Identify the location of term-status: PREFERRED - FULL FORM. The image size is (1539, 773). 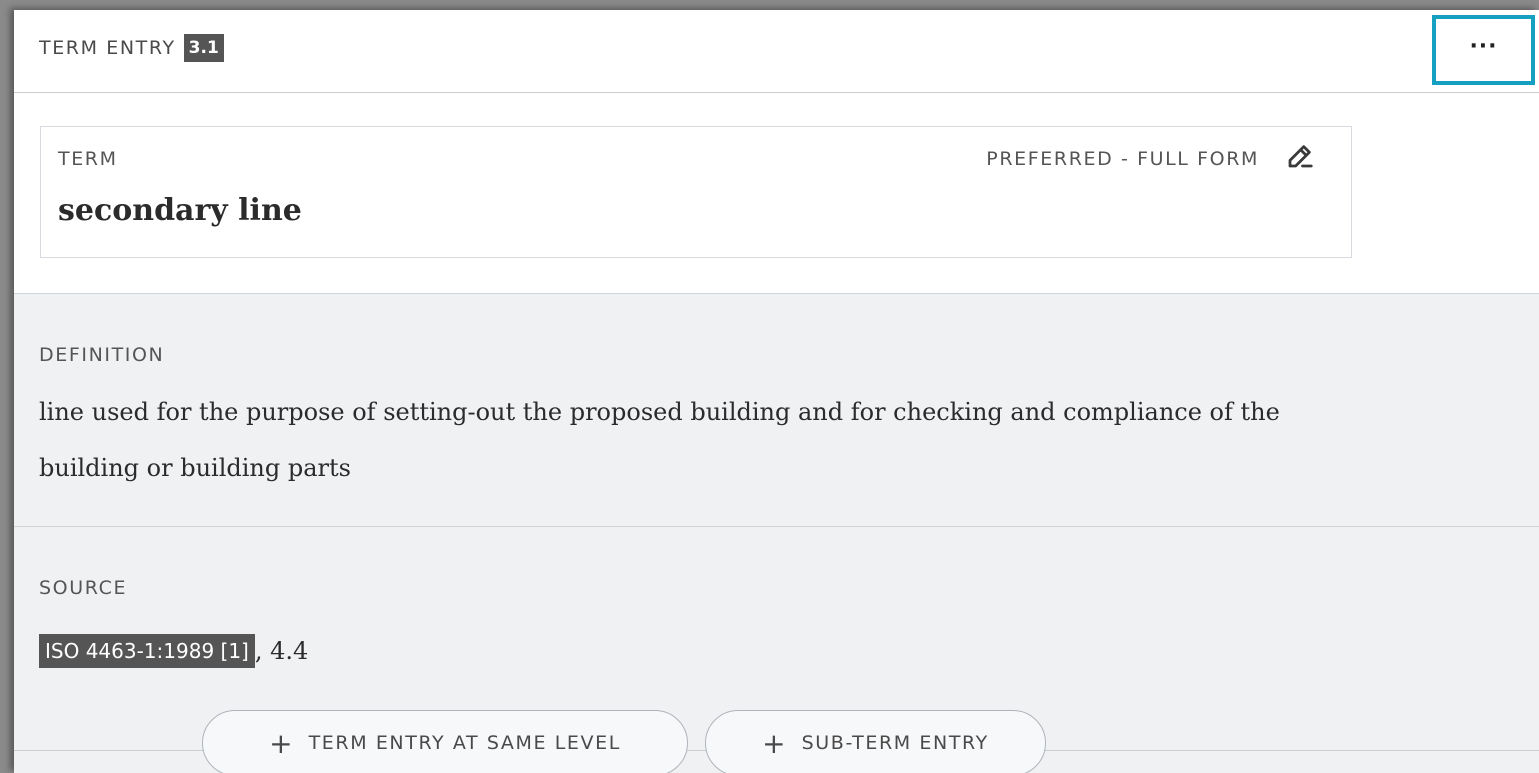
(1122, 159).